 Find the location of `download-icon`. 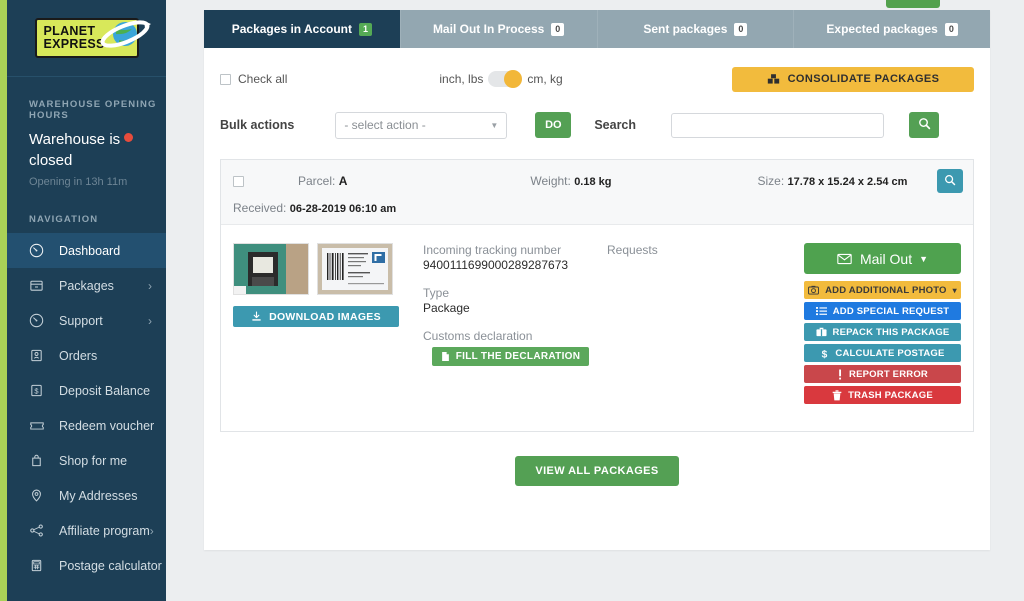

download-icon is located at coordinates (256, 316).